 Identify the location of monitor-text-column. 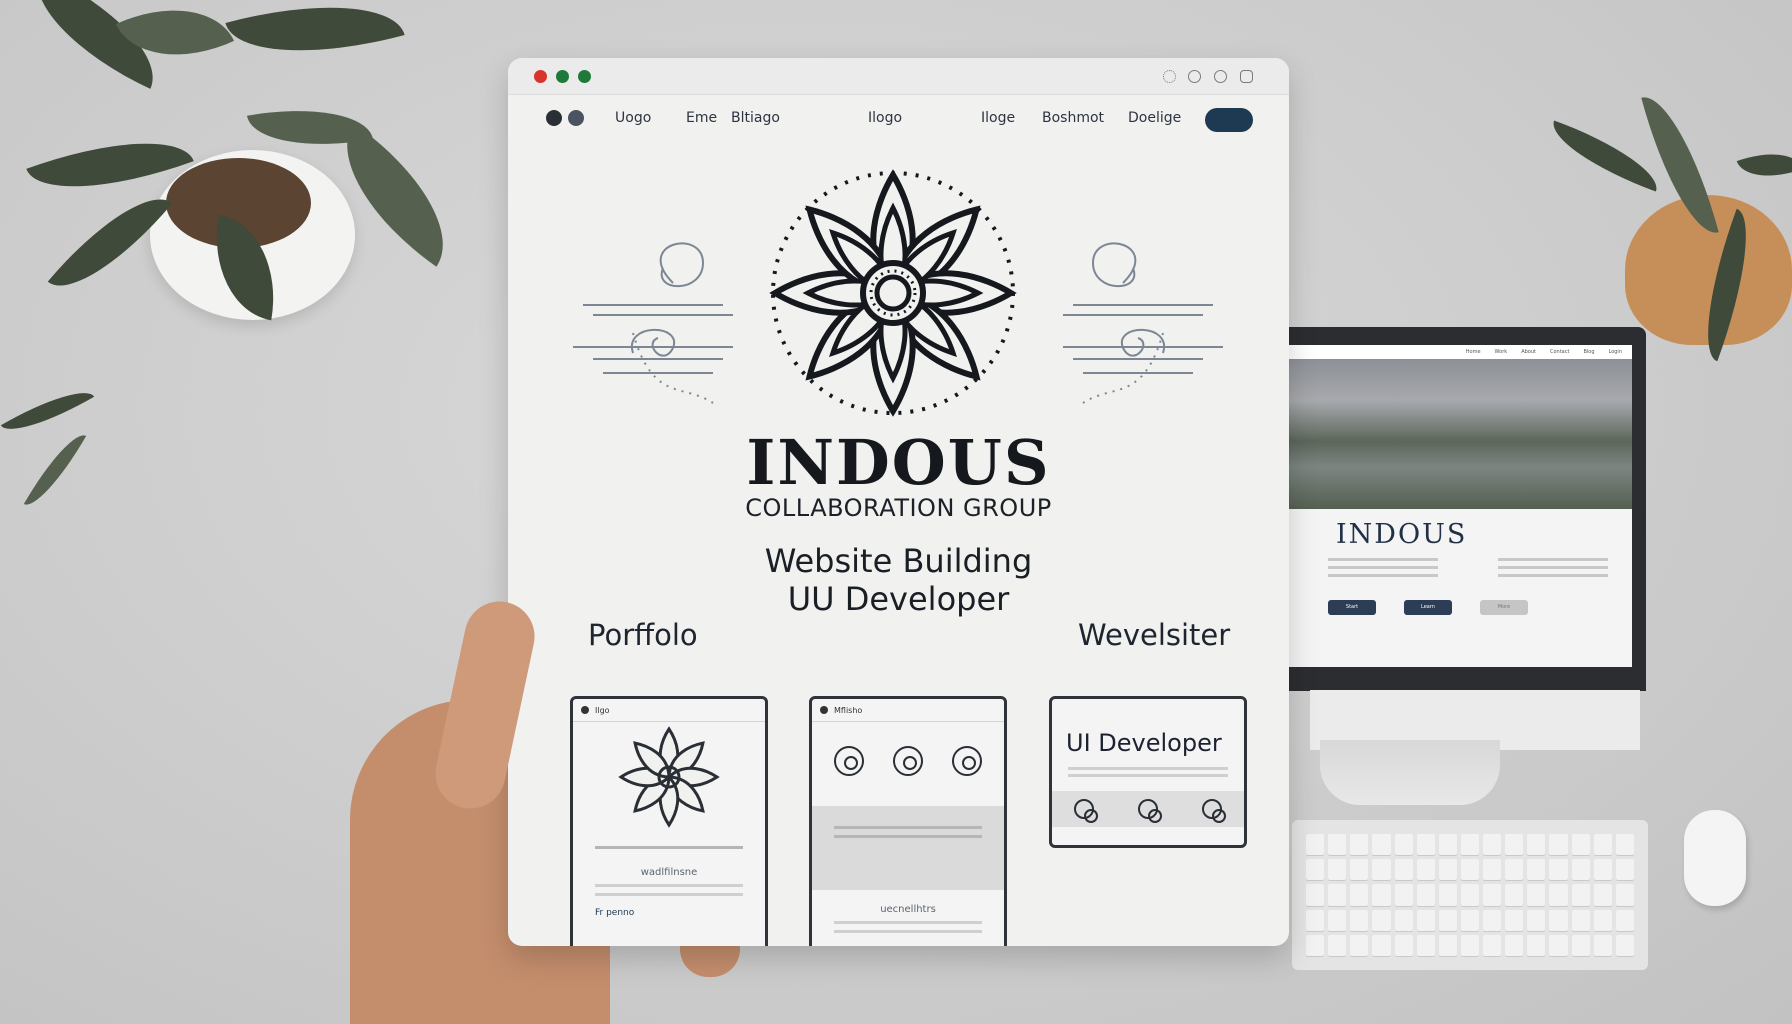
(1553, 570).